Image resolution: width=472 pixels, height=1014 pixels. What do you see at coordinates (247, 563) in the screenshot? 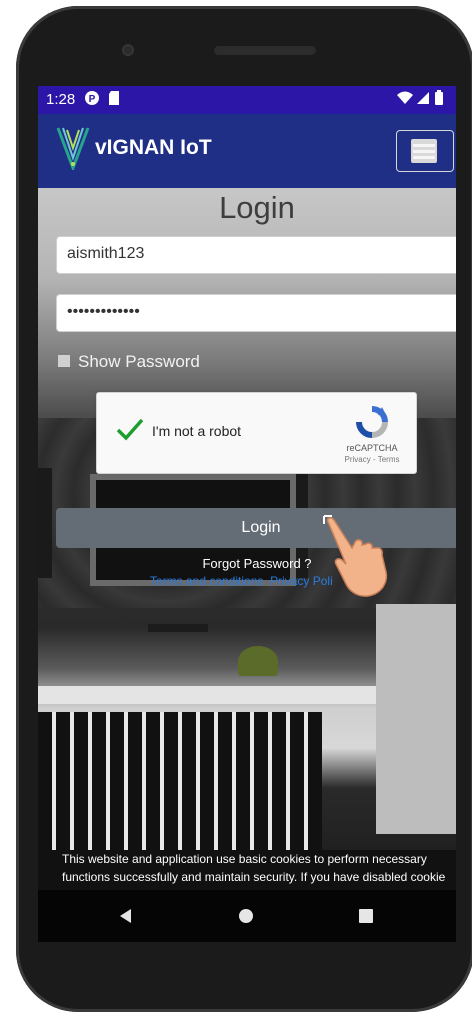
I see `forgot-password-link: Forgot Password ?` at bounding box center [247, 563].